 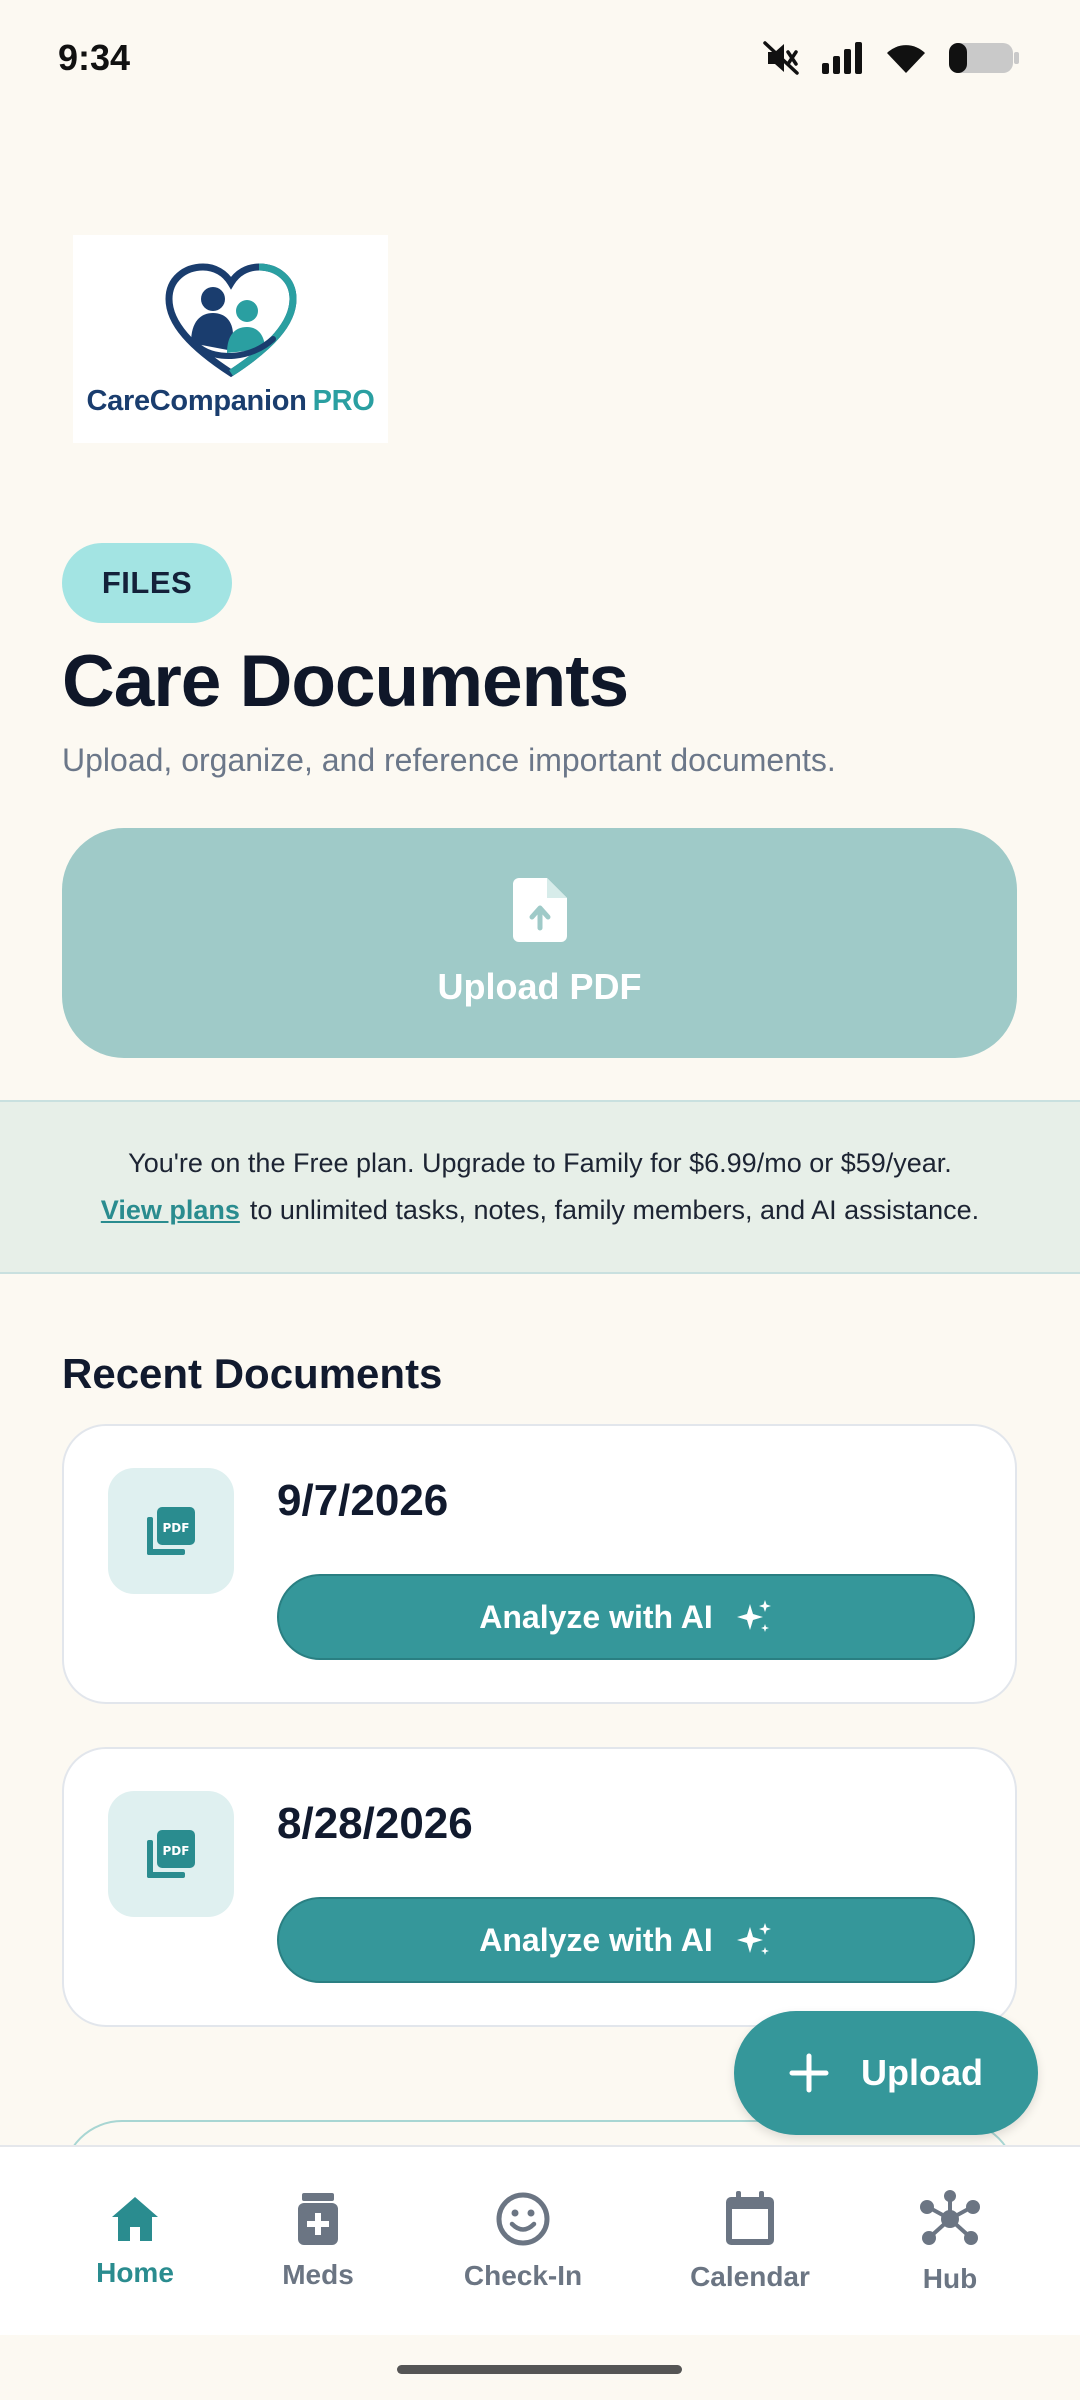 What do you see at coordinates (230, 319) in the screenshot?
I see `heart-family-logo-icon` at bounding box center [230, 319].